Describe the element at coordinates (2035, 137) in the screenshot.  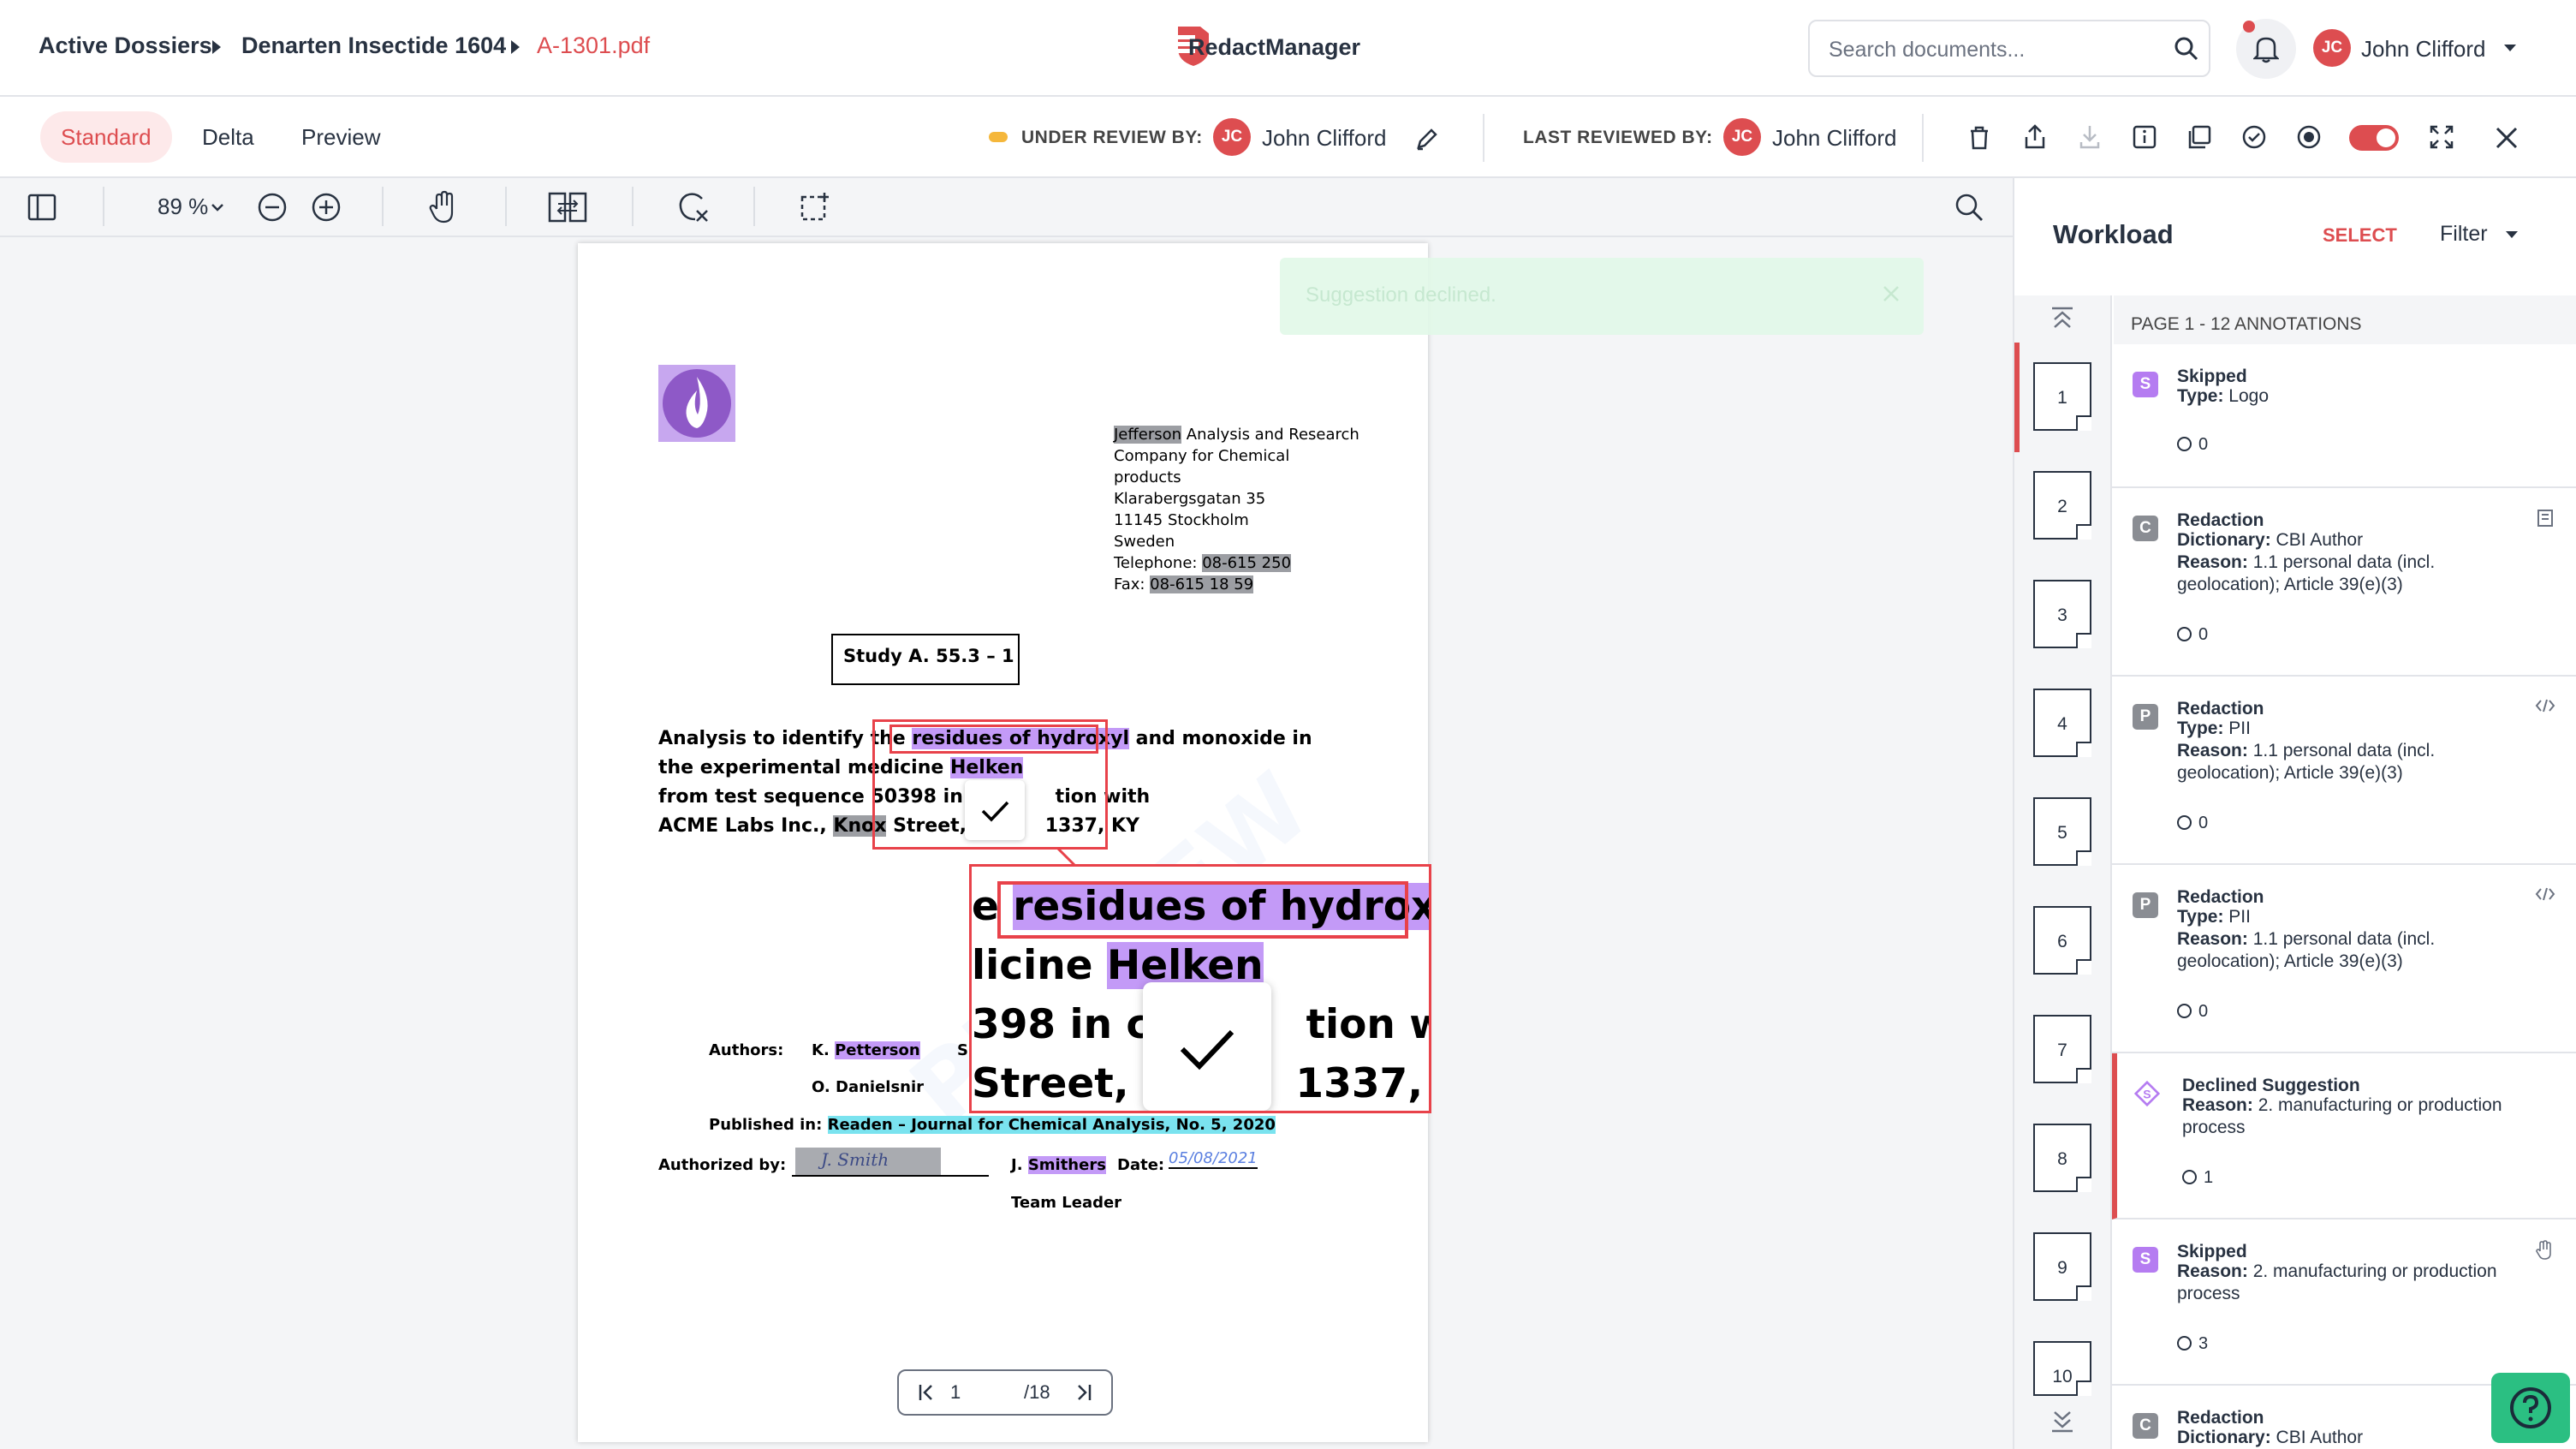
I see `share-icon` at that location.